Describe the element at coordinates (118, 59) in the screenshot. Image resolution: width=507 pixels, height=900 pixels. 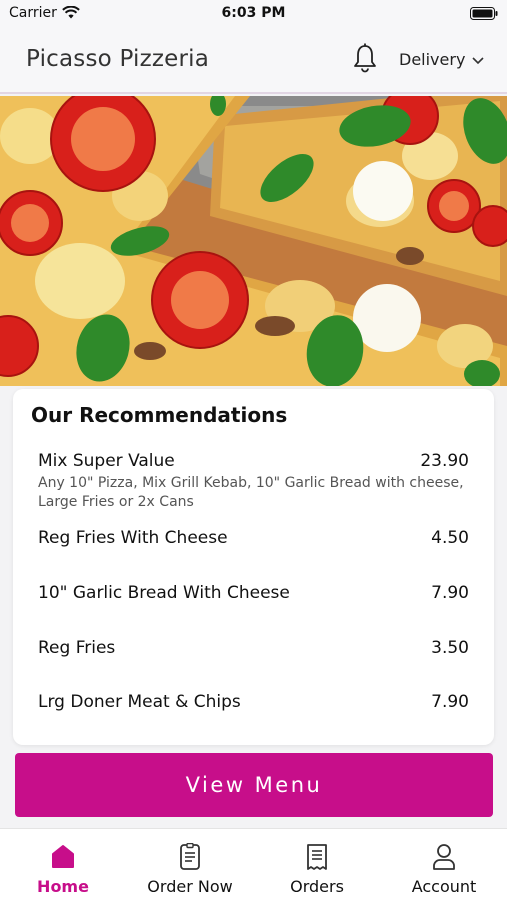
I see `restaurant-title: Picasso Pizzeria` at that location.